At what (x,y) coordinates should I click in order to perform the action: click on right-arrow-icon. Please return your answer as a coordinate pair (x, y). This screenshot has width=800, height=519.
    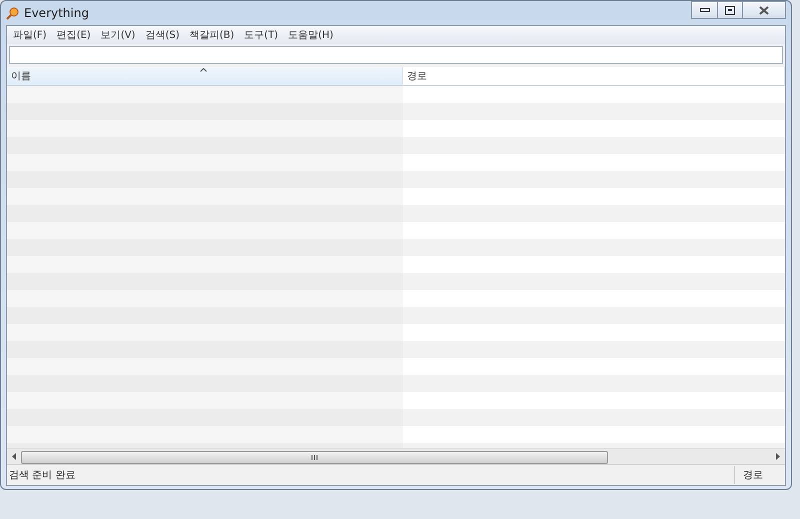
    Looking at the image, I should click on (778, 456).